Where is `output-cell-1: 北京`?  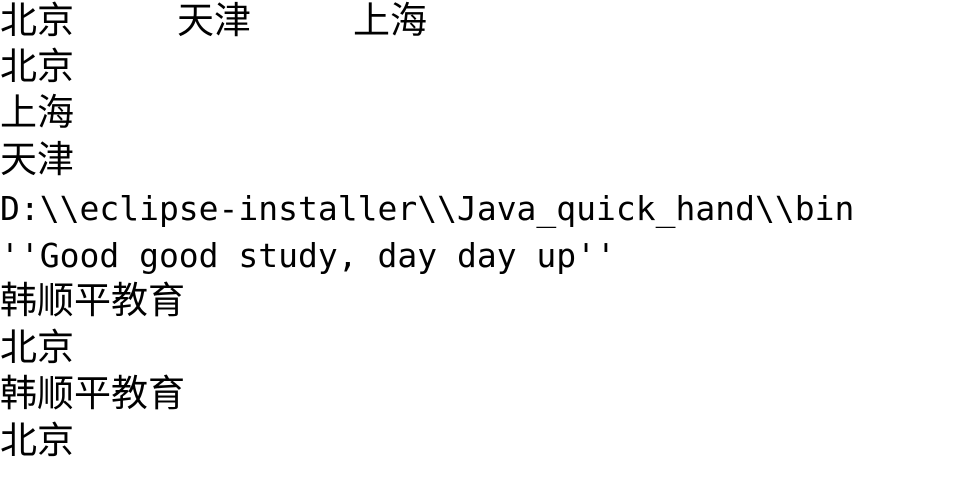 output-cell-1: 北京 is located at coordinates (37, 21).